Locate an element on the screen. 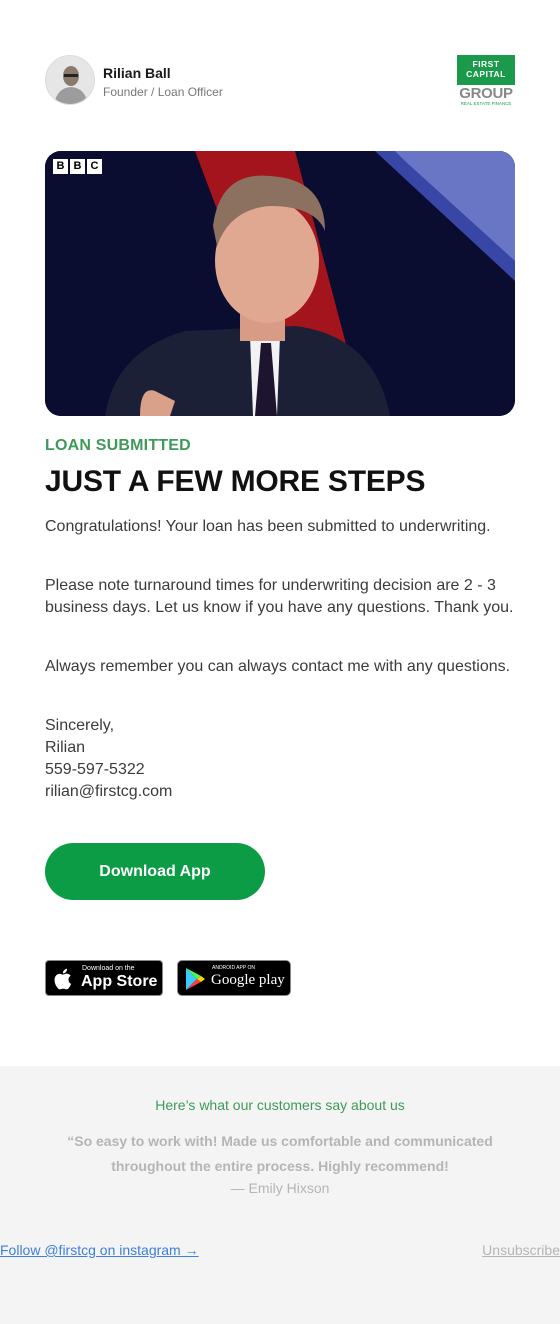 The height and width of the screenshot is (1324, 560). sender-name: Rilian Ball is located at coordinates (137, 73).